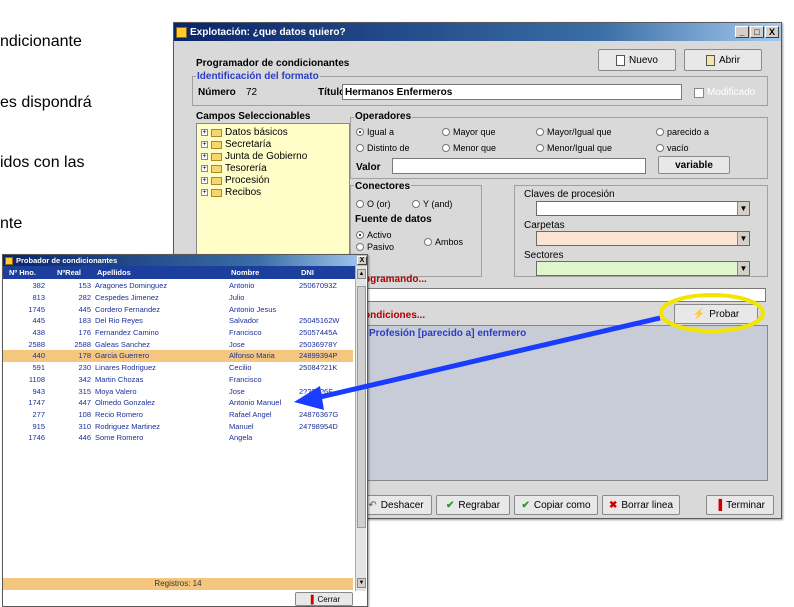 The image size is (794, 607). Describe the element at coordinates (488, 358) in the screenshot. I see `blue-arrow-line` at that location.